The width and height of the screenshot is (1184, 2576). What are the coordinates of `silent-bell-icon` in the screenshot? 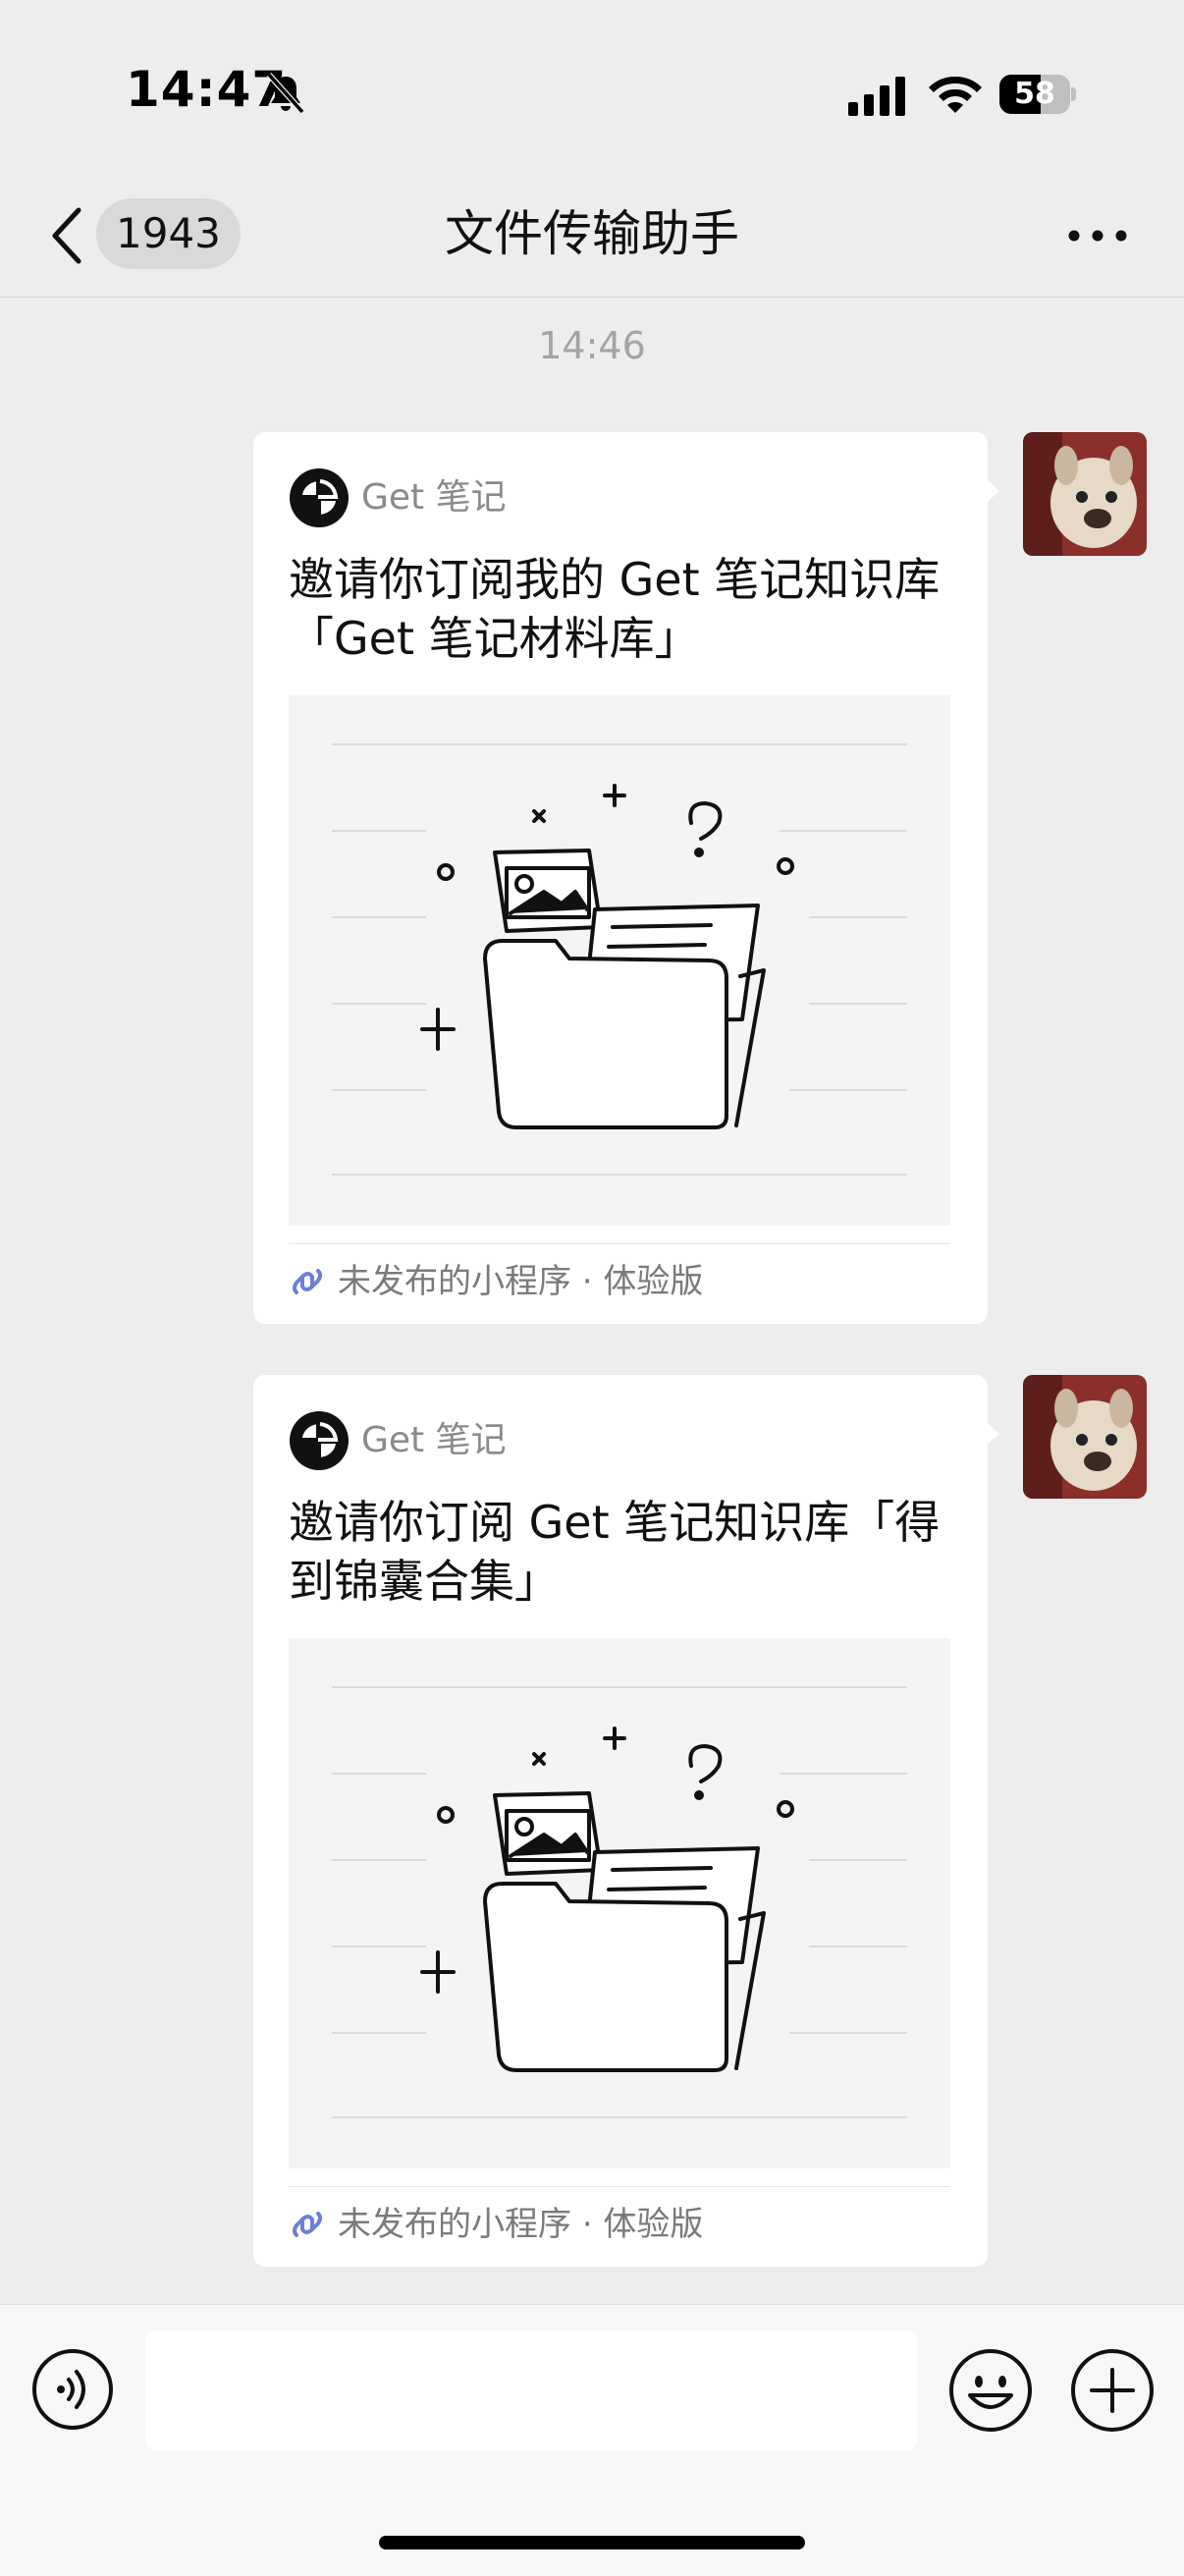 It's located at (285, 93).